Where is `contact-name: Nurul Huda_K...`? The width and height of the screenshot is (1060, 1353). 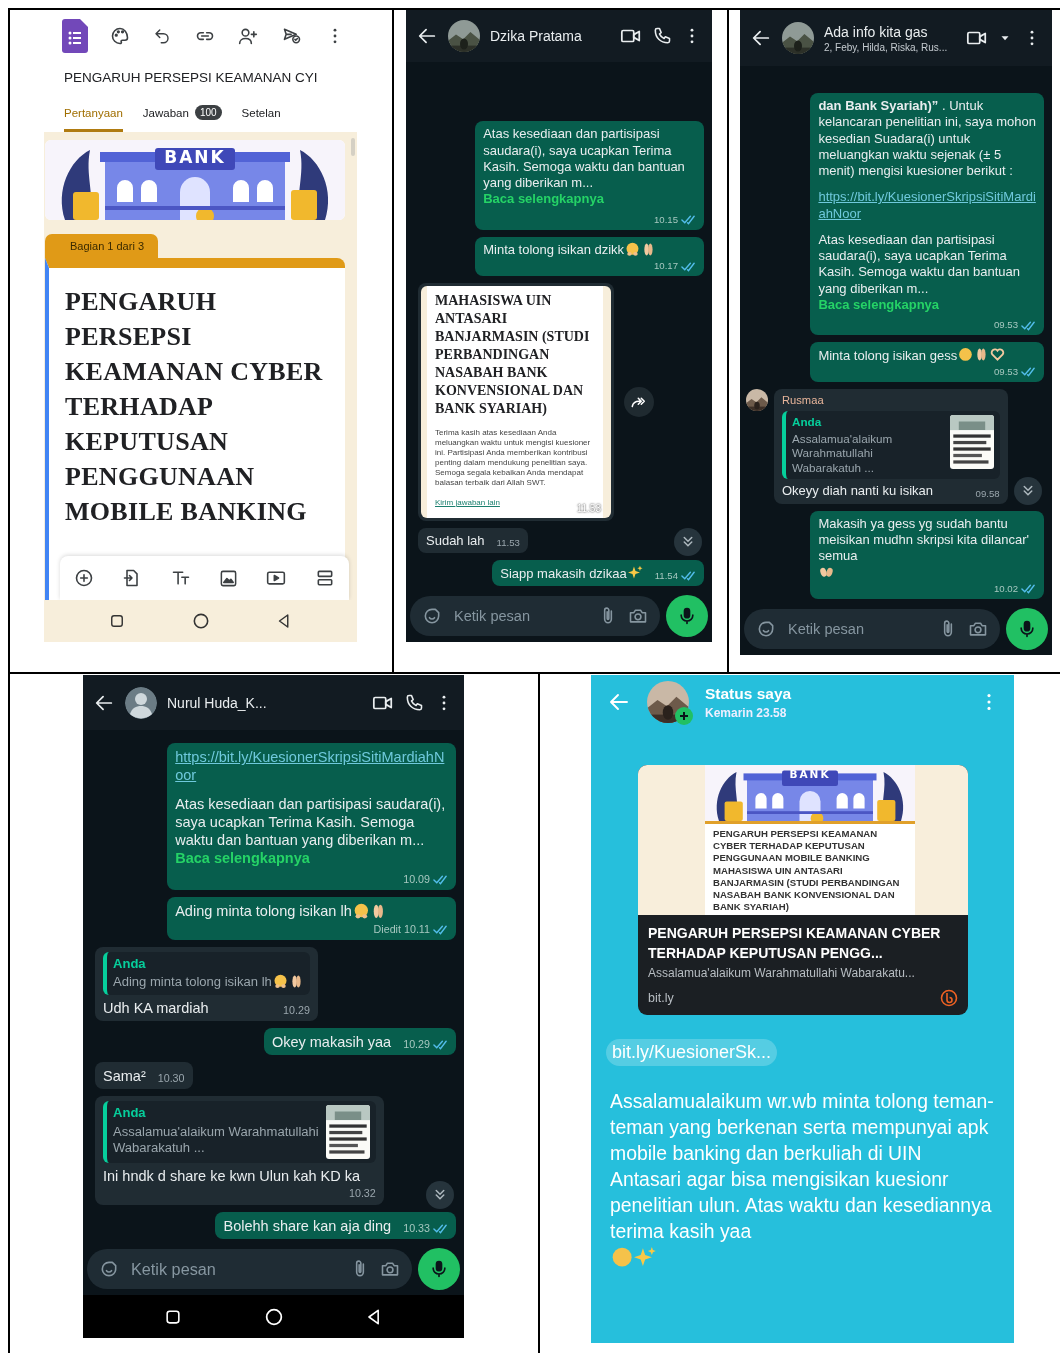
contact-name: Nurul Huda_K... is located at coordinates (264, 702).